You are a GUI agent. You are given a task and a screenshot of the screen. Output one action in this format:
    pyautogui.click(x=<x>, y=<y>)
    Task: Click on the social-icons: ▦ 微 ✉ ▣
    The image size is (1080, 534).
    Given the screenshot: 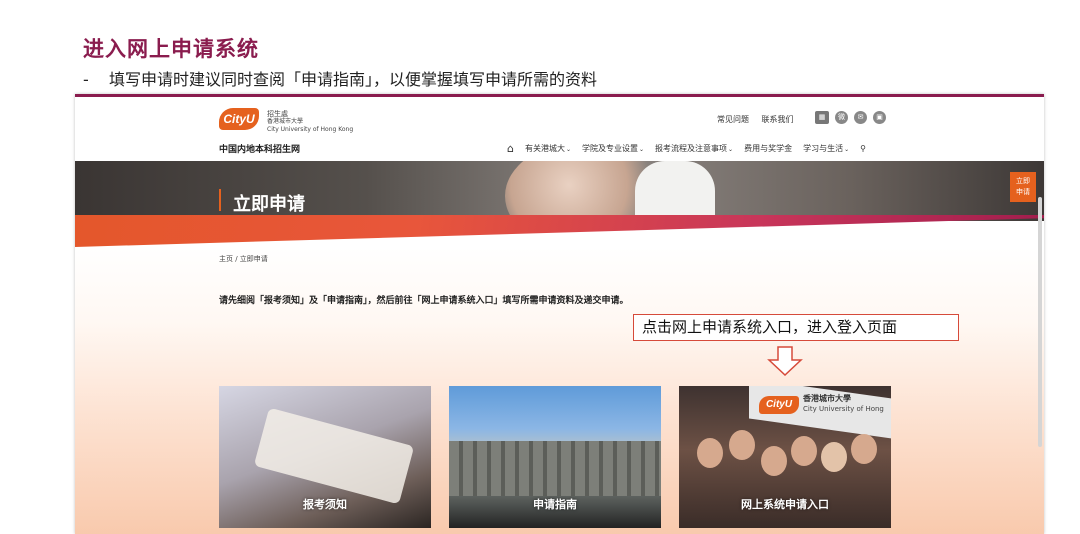 What is the action you would take?
    pyautogui.click(x=850, y=117)
    